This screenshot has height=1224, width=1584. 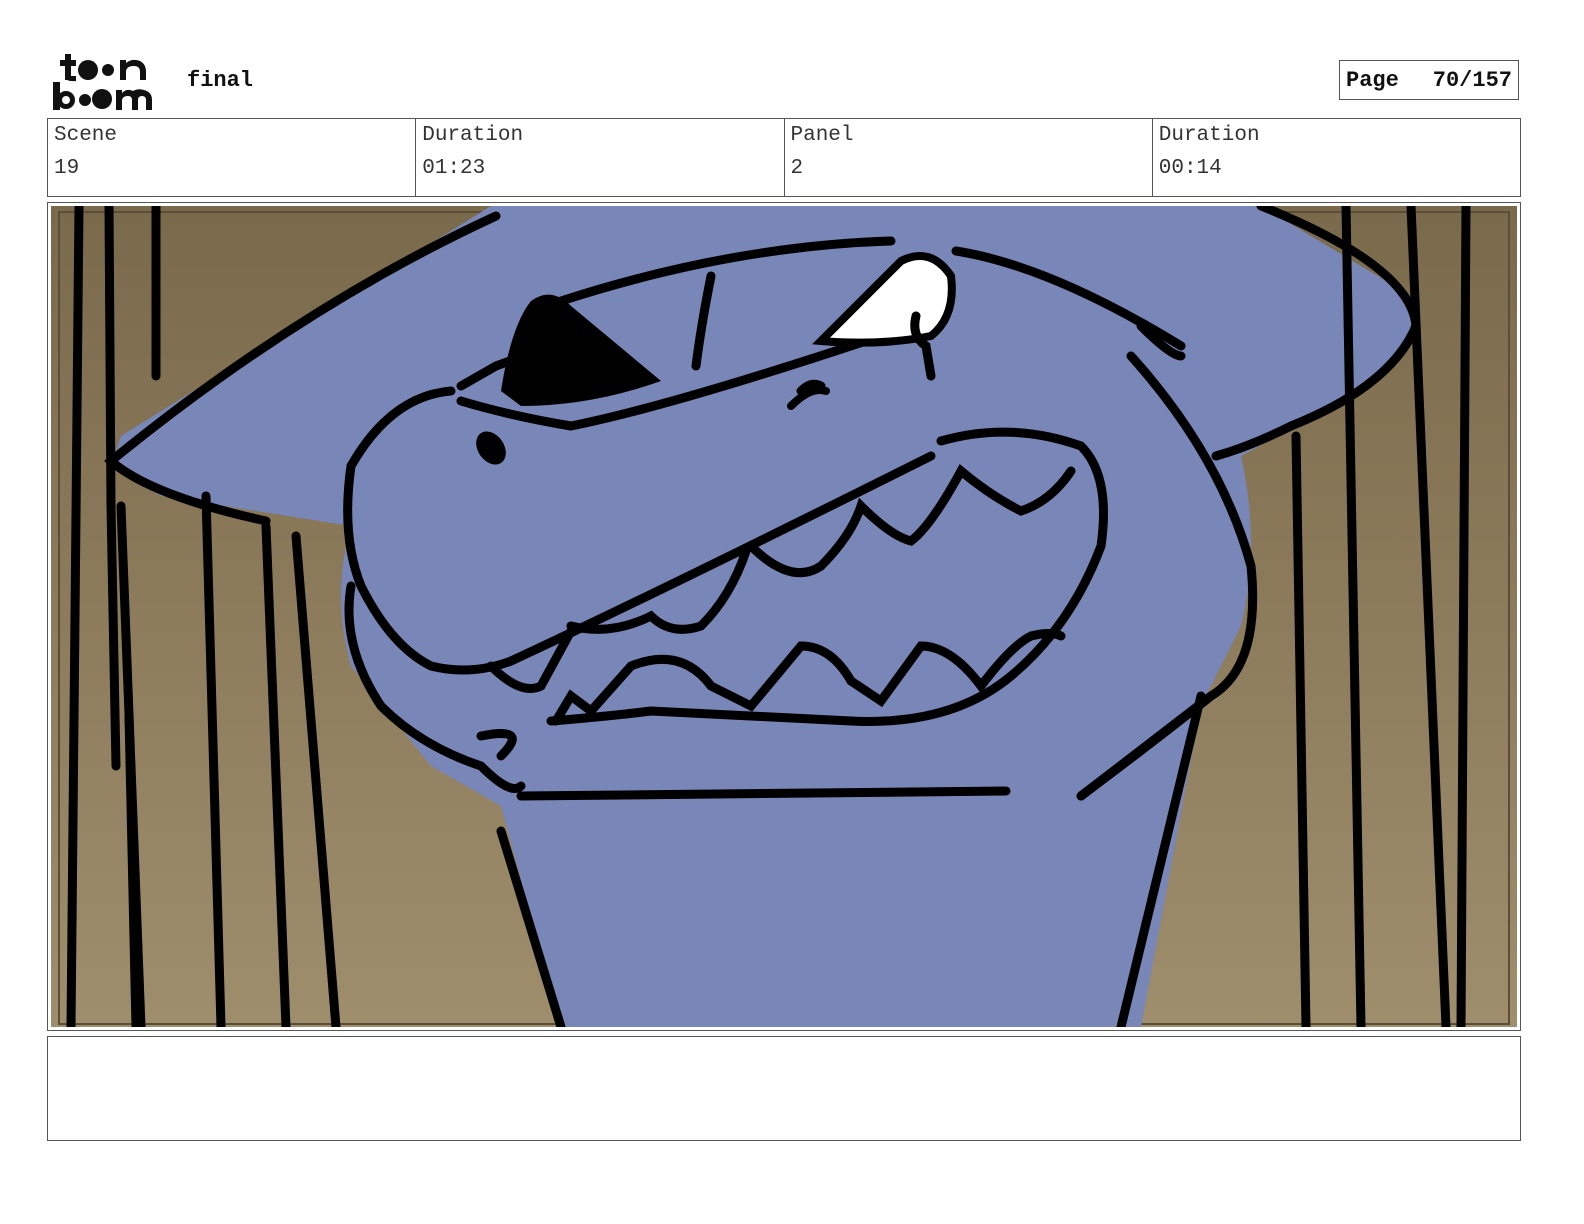 What do you see at coordinates (1472, 80) in the screenshot?
I see `page-number: 70/157` at bounding box center [1472, 80].